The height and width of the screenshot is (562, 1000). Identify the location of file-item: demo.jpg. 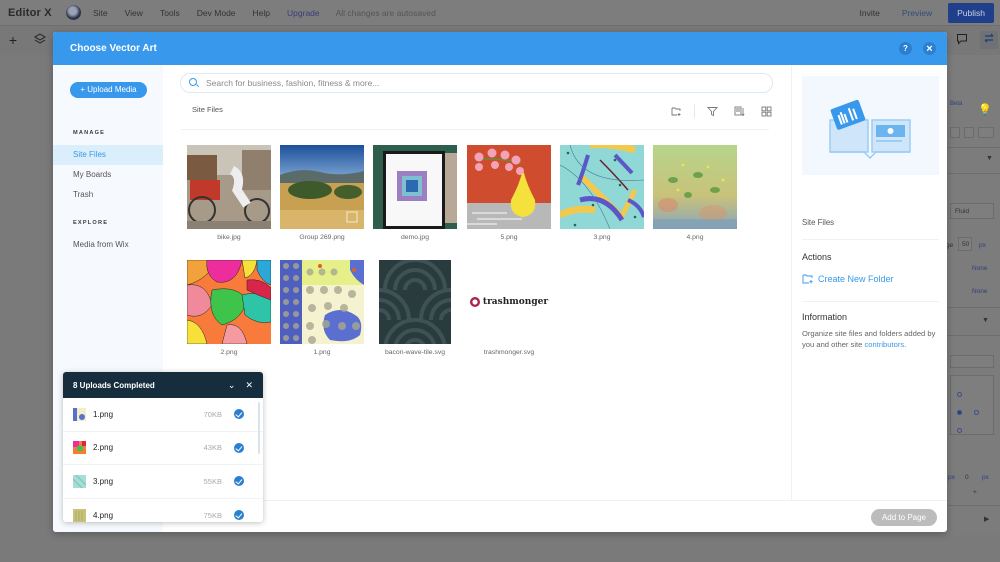
(415, 193).